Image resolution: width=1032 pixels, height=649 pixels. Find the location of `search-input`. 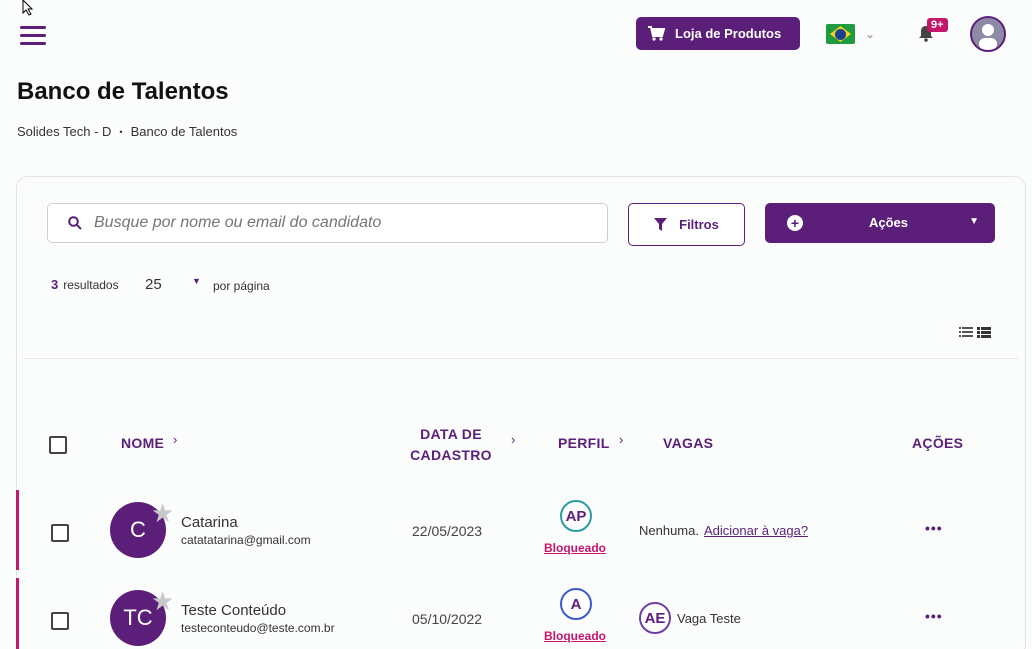

search-input is located at coordinates (334, 223).